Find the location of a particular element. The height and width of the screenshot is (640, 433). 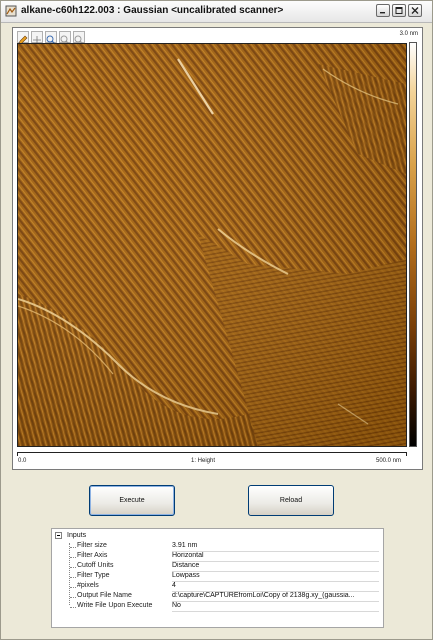

prop-row-filter-size: Filter size 3.91 nm is located at coordinates (217, 547).